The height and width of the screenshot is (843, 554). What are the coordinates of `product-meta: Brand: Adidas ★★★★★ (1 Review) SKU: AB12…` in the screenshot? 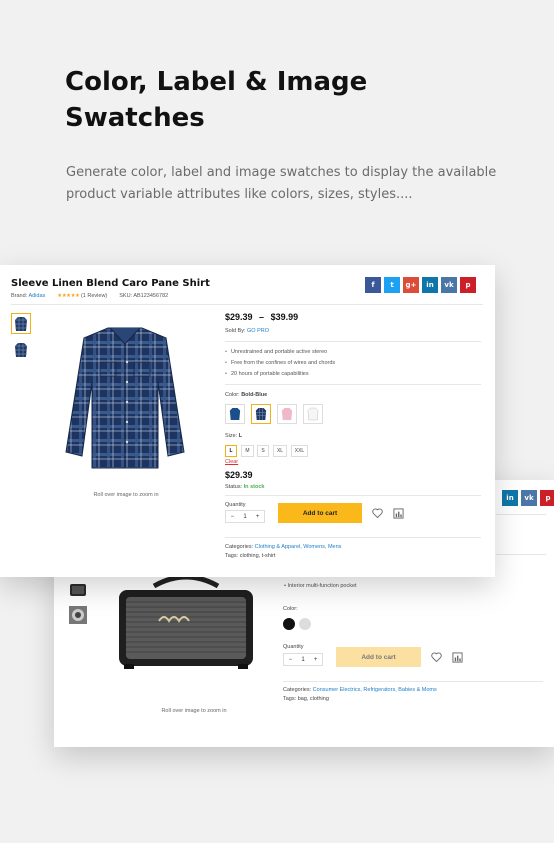 It's located at (89, 296).